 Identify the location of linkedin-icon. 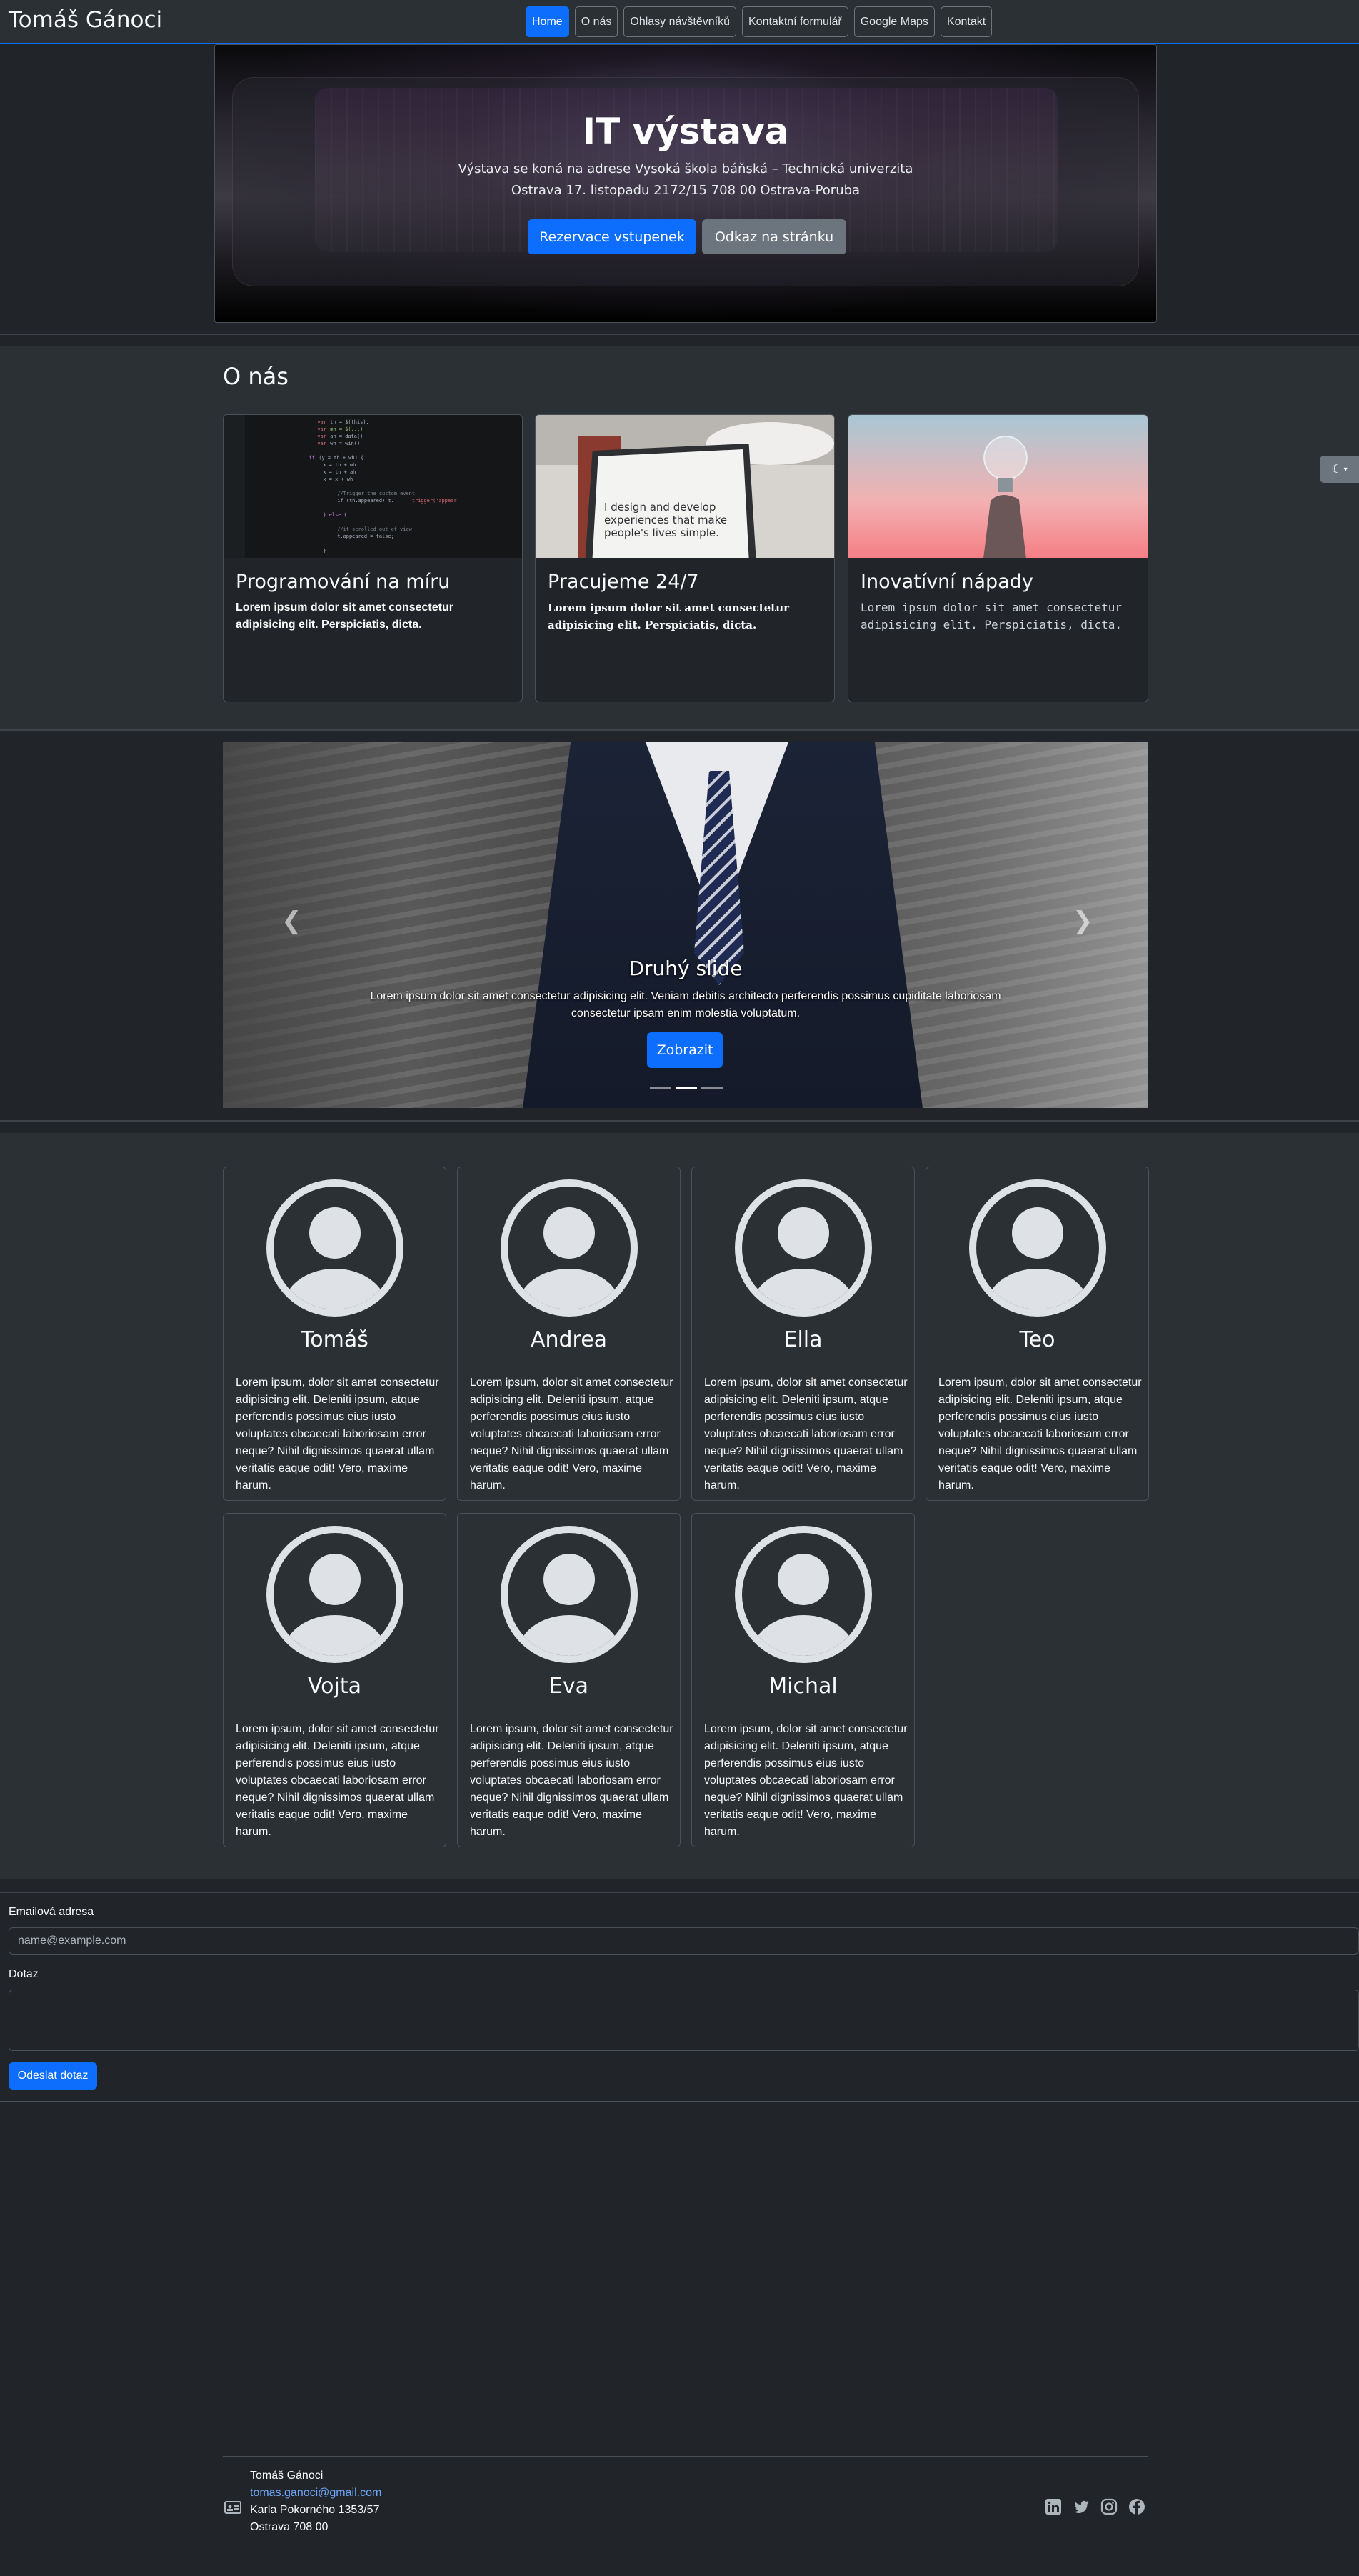
(1053, 2506).